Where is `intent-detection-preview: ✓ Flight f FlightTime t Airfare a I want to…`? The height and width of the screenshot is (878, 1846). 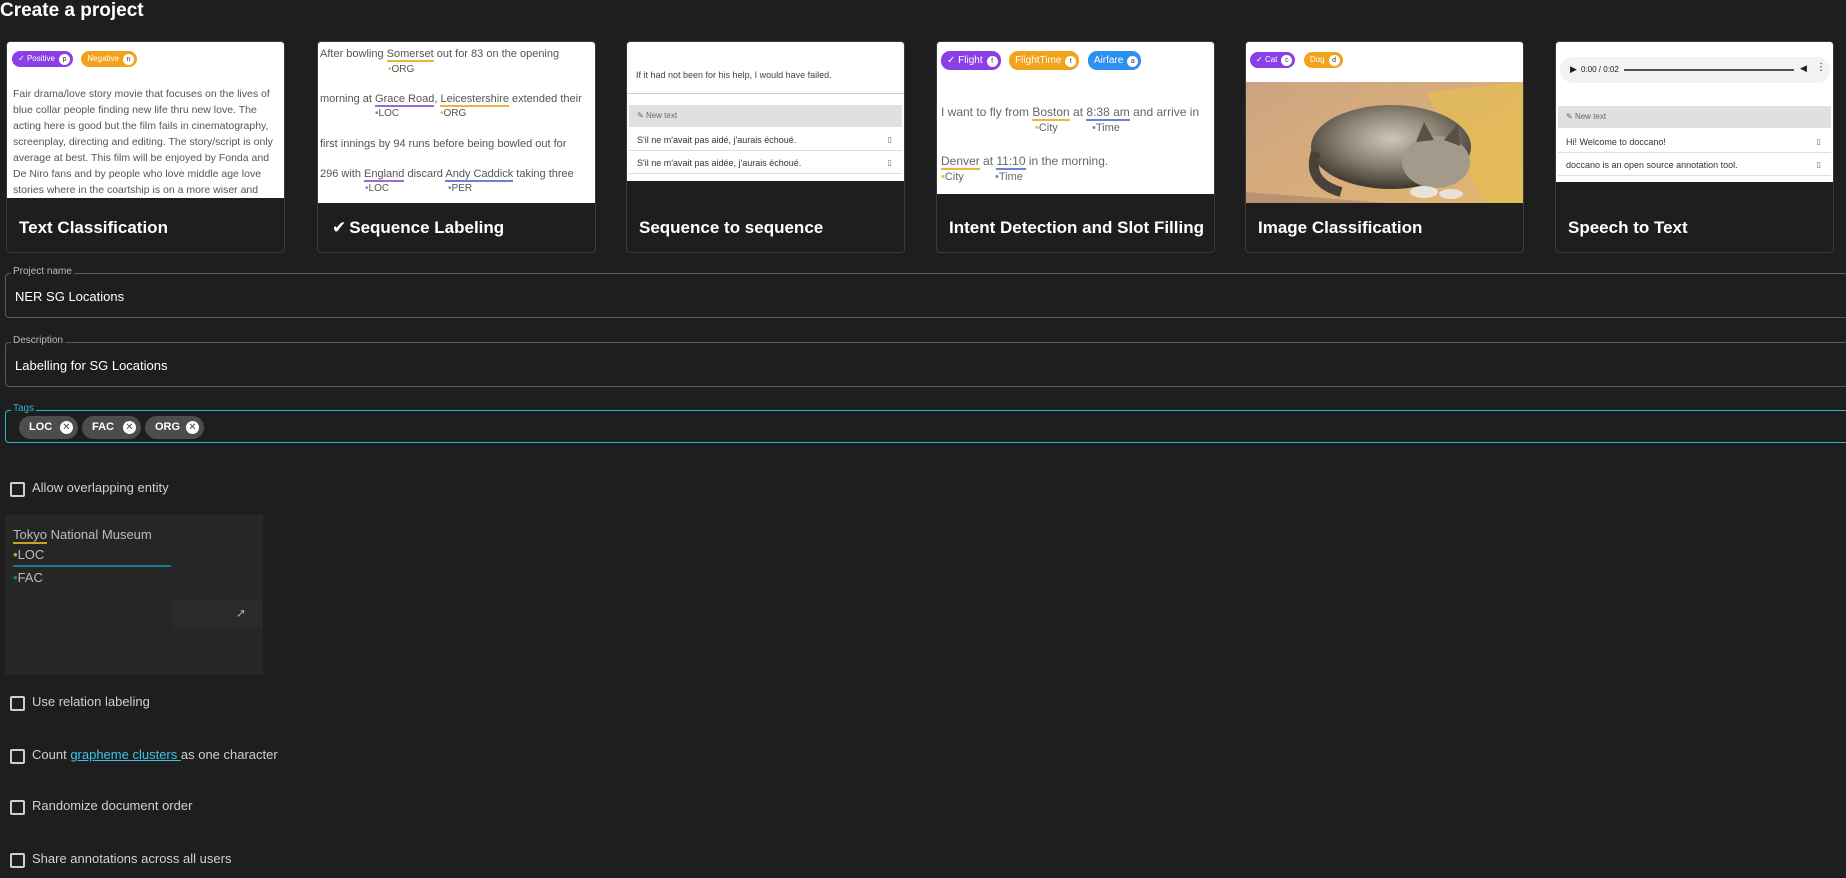
intent-detection-preview: ✓ Flight f FlightTime t Airfare a I want to… is located at coordinates (1075, 118).